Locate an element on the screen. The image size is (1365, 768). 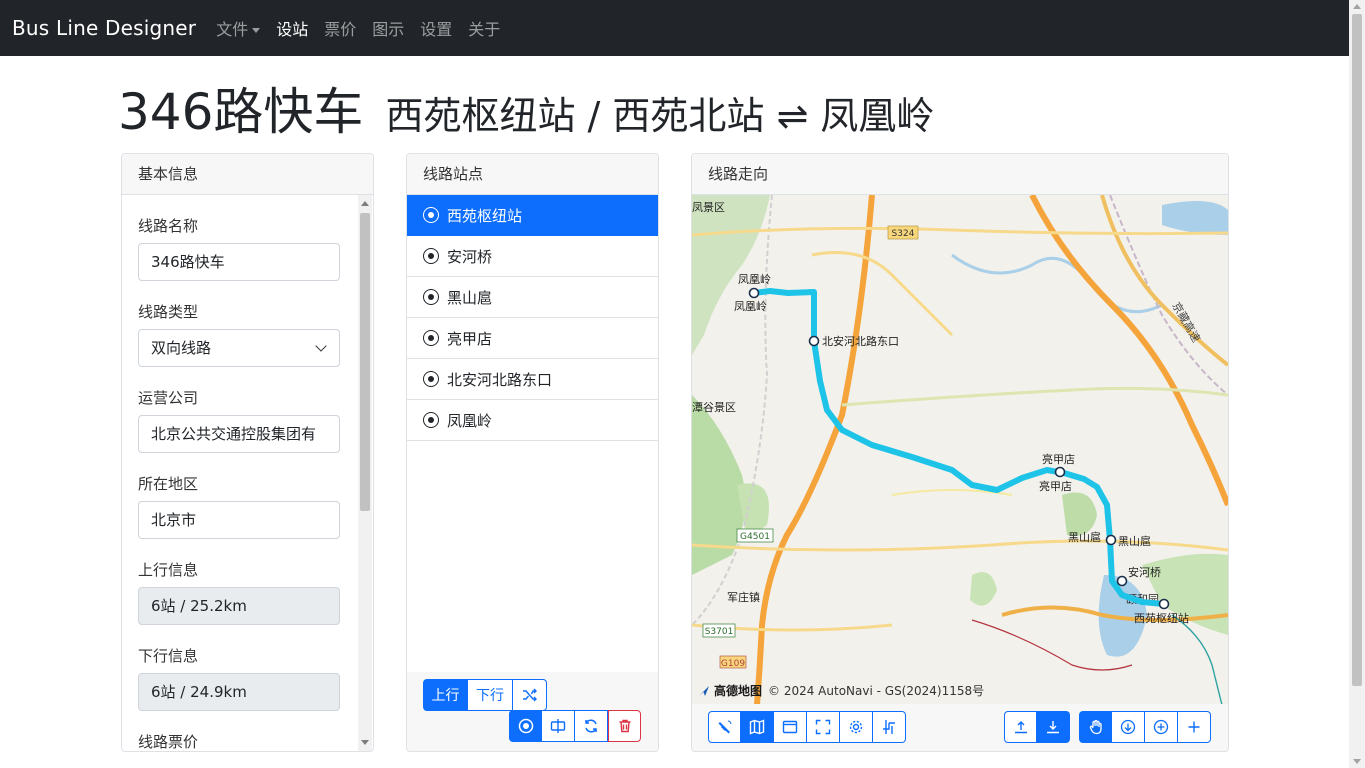
region-input: 北京市 is located at coordinates (239, 520).